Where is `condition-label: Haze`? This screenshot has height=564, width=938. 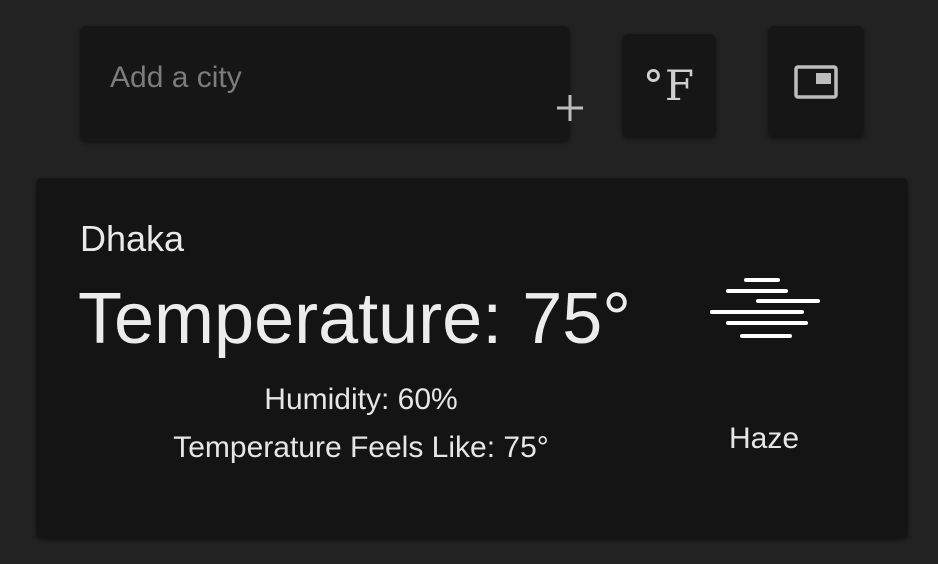 condition-label: Haze is located at coordinates (764, 438).